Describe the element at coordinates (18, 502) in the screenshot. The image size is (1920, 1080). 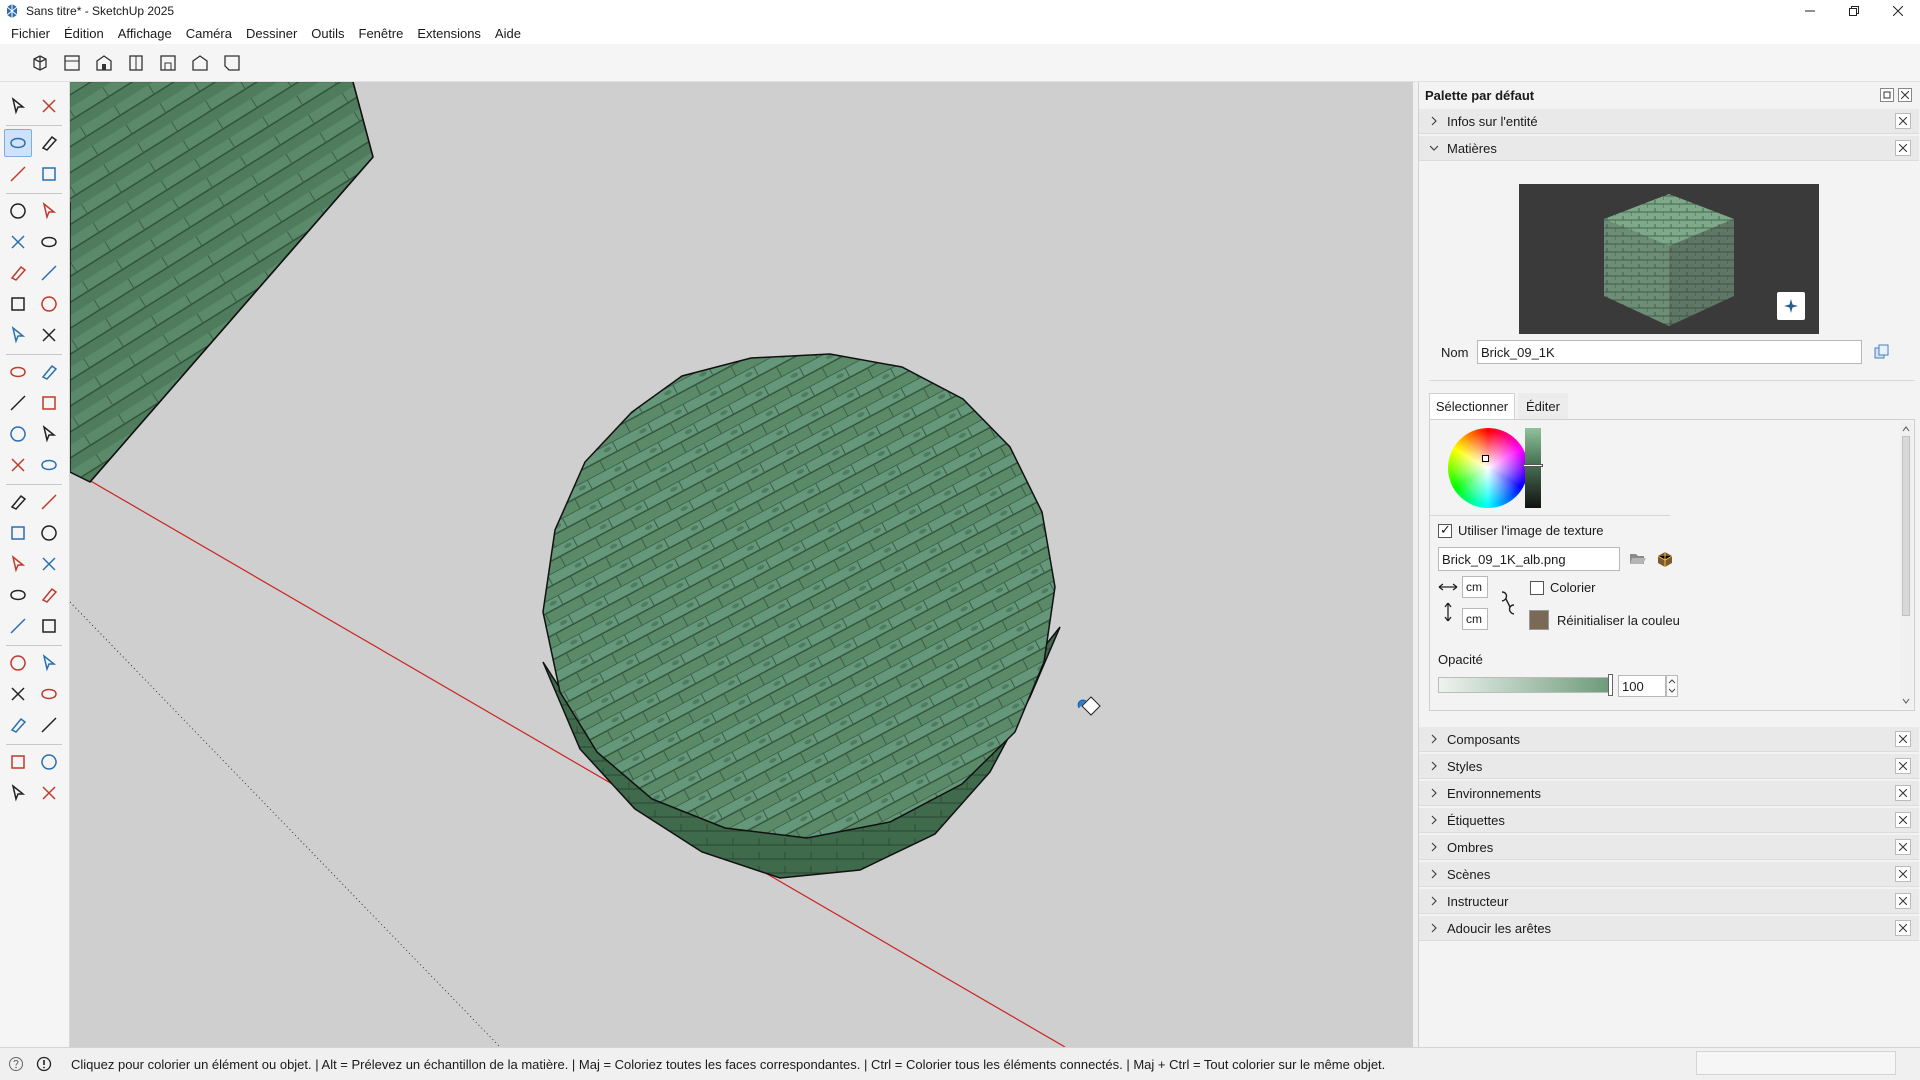
I see `tool-tape-measure` at that location.